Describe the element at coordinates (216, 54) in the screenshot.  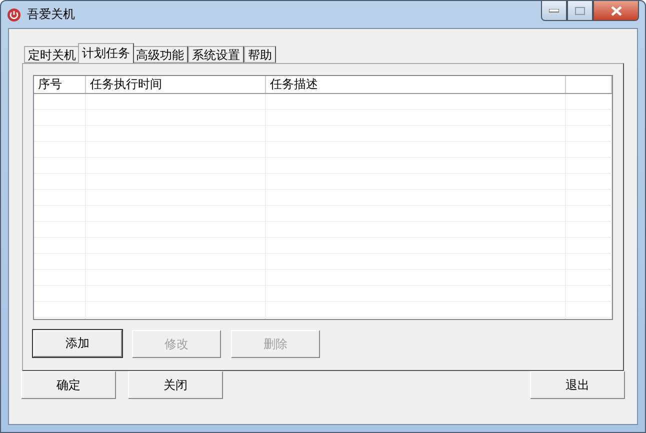
I see `tab: 系统设置` at that location.